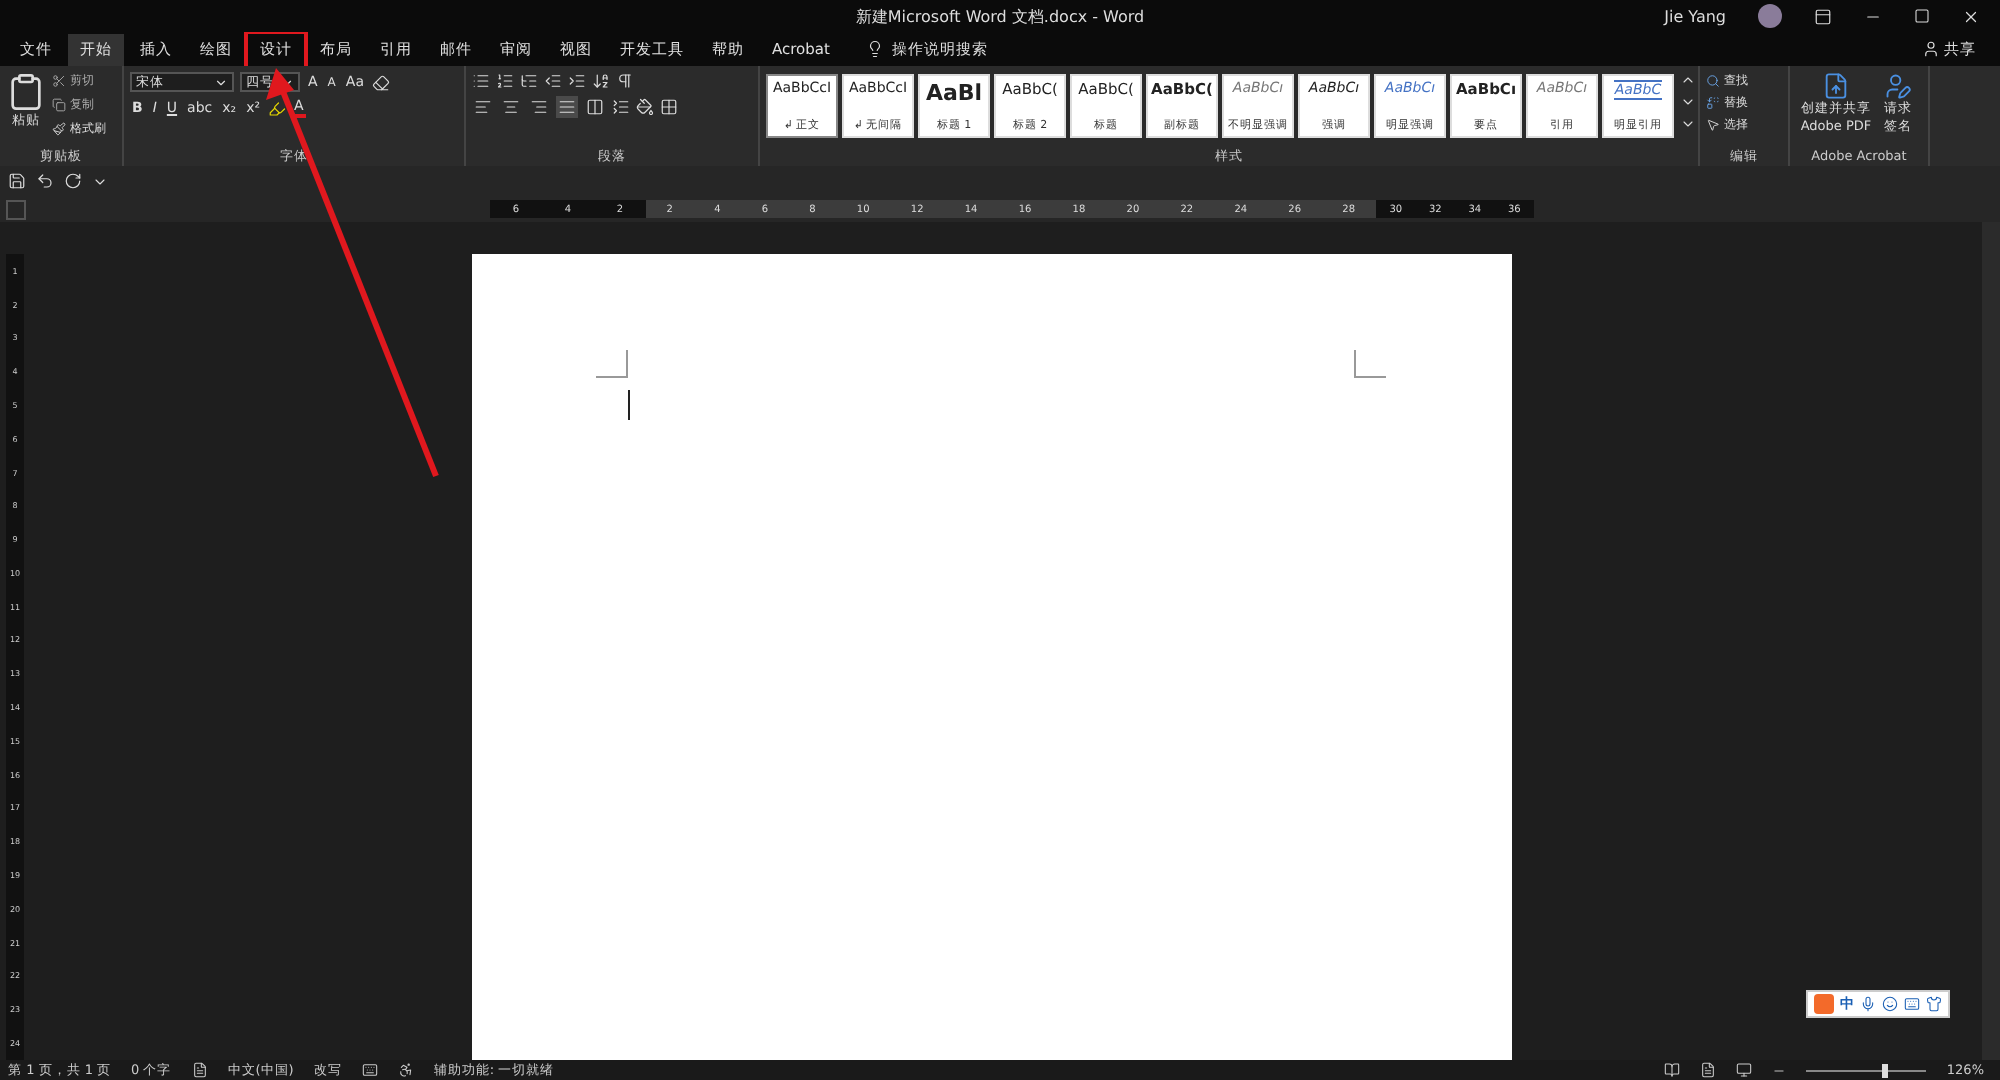 Image resolution: width=2000 pixels, height=1080 pixels. Describe the element at coordinates (1688, 80) in the screenshot. I see `scroll-up-icon` at that location.